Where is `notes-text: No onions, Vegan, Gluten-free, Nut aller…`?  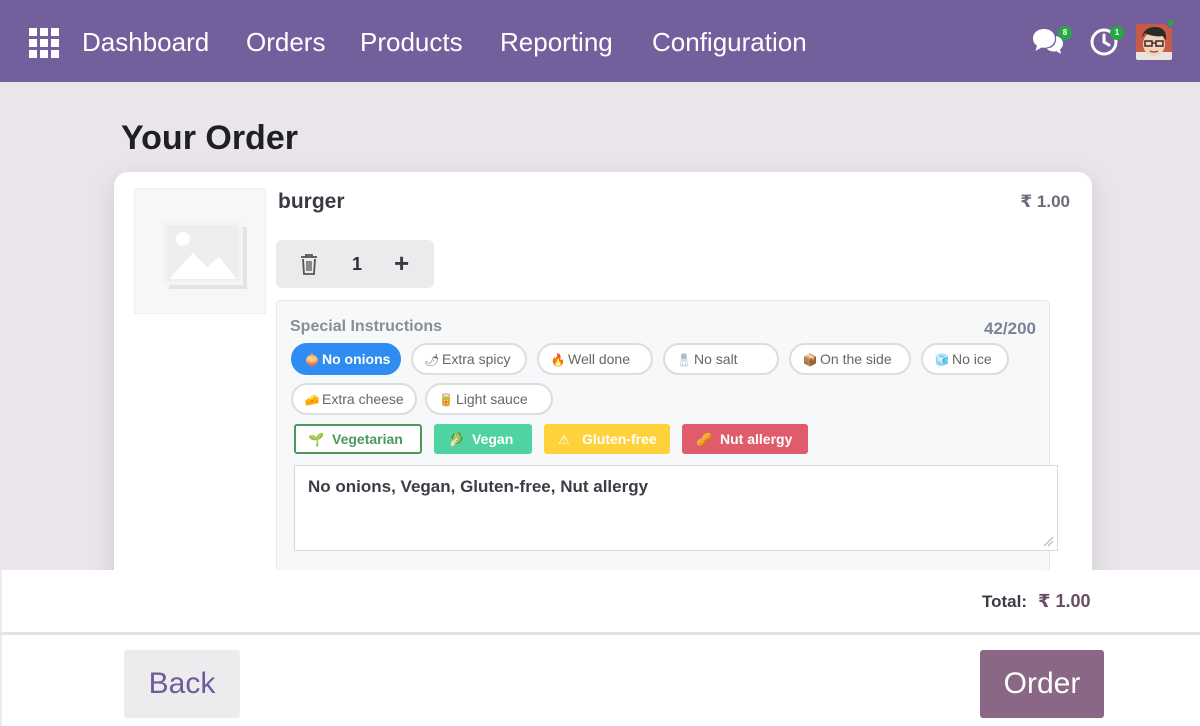 notes-text: No onions, Vegan, Gluten-free, Nut aller… is located at coordinates (478, 486).